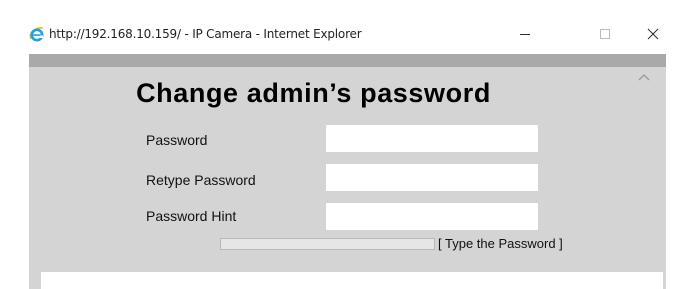 This screenshot has width=681, height=289. What do you see at coordinates (313, 93) in the screenshot?
I see `page-title: Change admin’s password` at bounding box center [313, 93].